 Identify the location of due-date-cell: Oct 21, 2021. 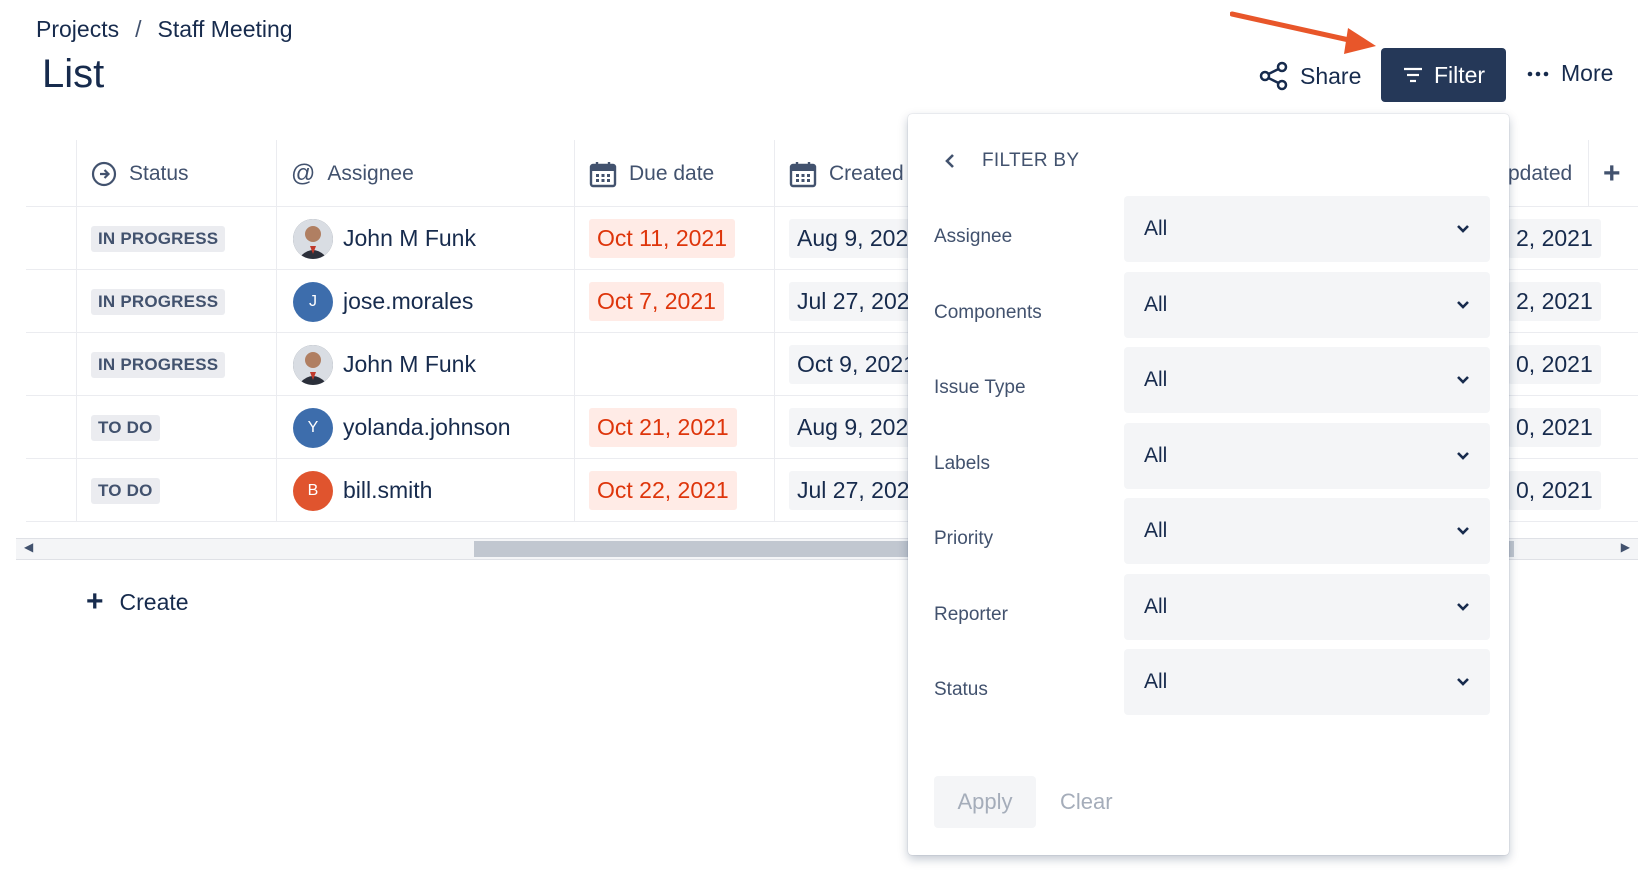
(674, 427).